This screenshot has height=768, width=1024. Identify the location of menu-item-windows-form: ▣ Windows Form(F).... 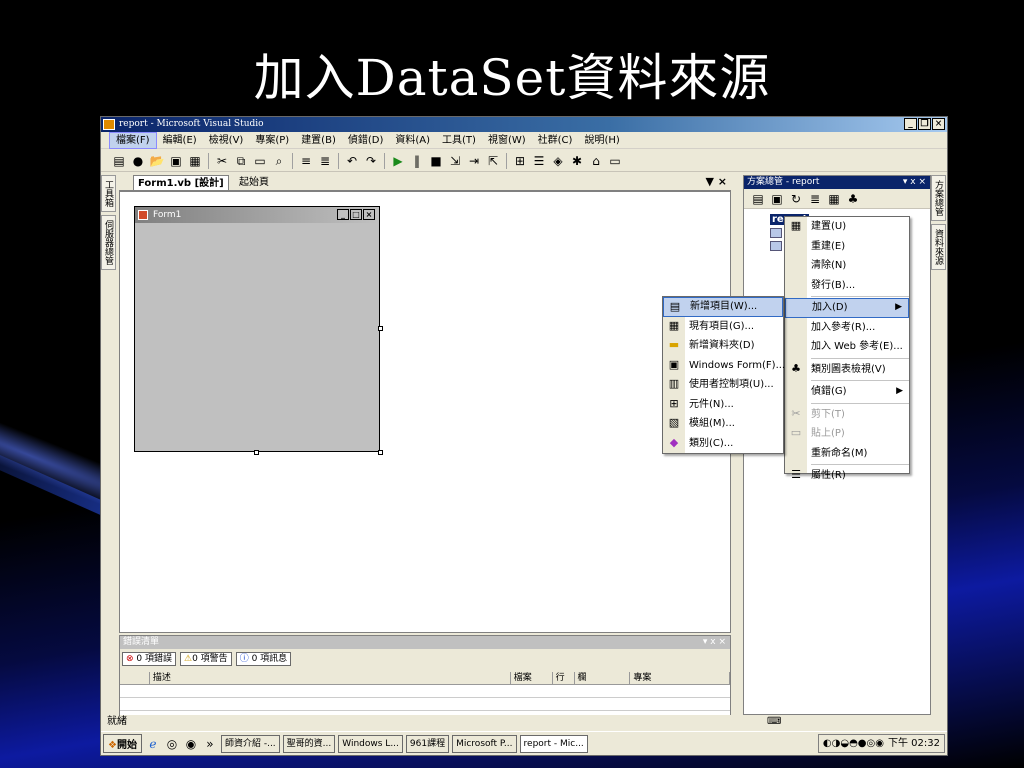
(724, 366).